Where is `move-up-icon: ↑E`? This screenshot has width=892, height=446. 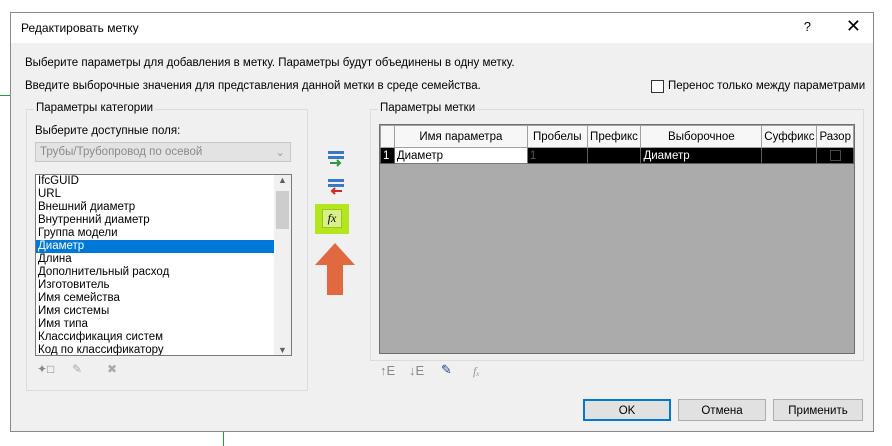
move-up-icon: ↑E is located at coordinates (387, 370).